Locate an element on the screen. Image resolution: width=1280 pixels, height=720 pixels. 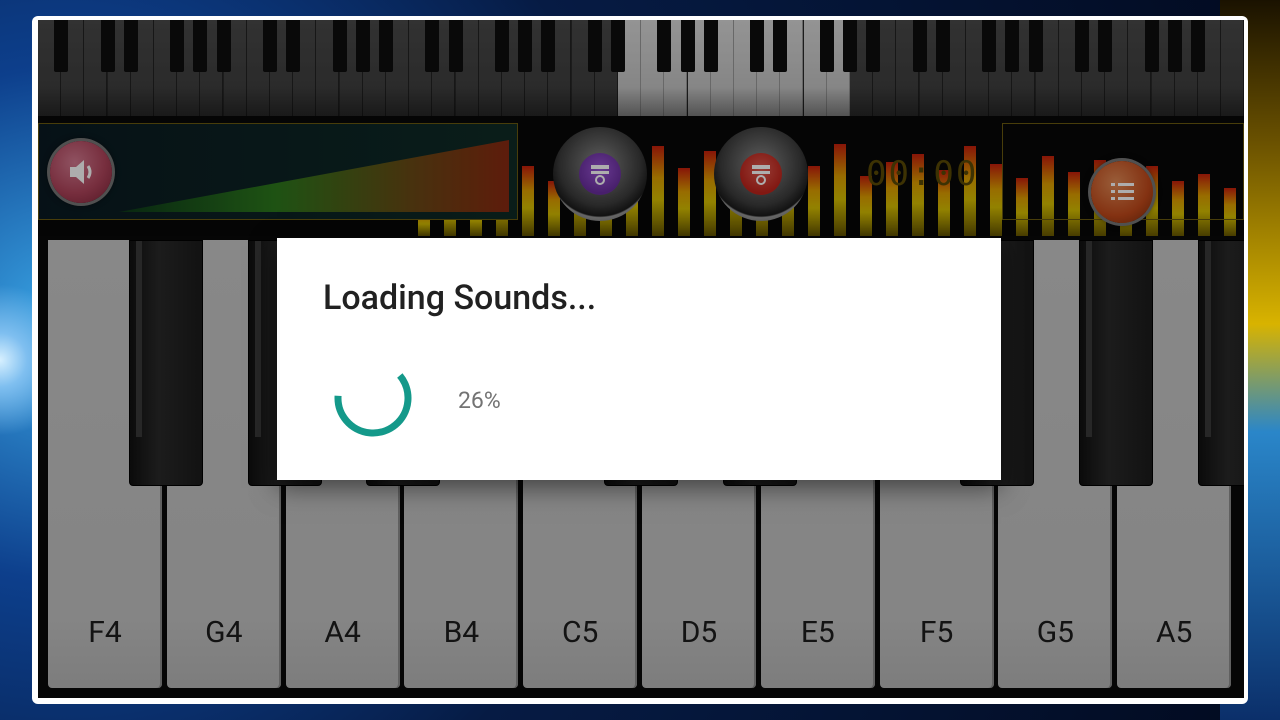
progress-percentage: 26% is located at coordinates (479, 400).